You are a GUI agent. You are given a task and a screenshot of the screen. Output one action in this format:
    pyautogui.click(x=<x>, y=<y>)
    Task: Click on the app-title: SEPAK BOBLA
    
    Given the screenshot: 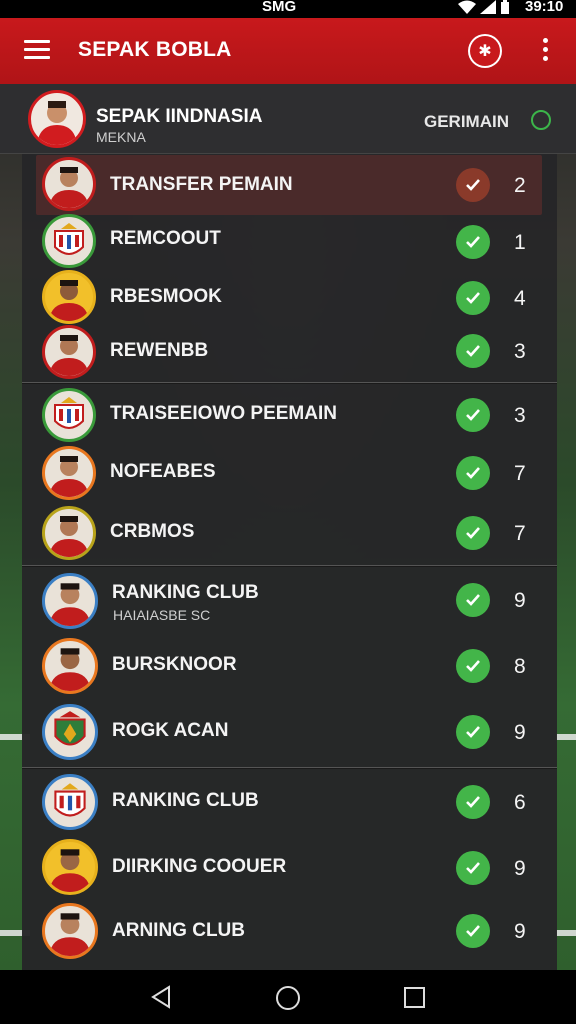 What is the action you would take?
    pyautogui.click(x=155, y=49)
    